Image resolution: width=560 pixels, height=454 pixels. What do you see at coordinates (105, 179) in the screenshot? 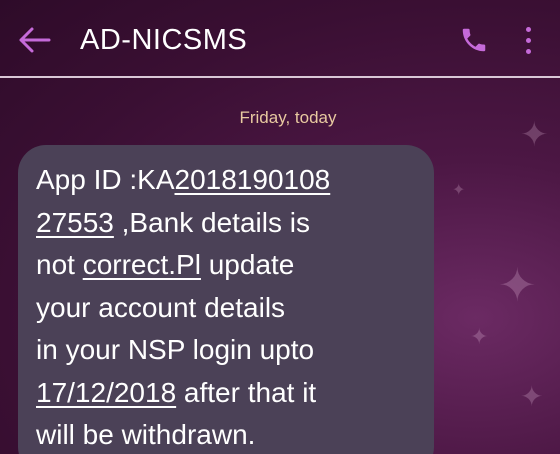
I see `message-text-segment: App ID :KA` at bounding box center [105, 179].